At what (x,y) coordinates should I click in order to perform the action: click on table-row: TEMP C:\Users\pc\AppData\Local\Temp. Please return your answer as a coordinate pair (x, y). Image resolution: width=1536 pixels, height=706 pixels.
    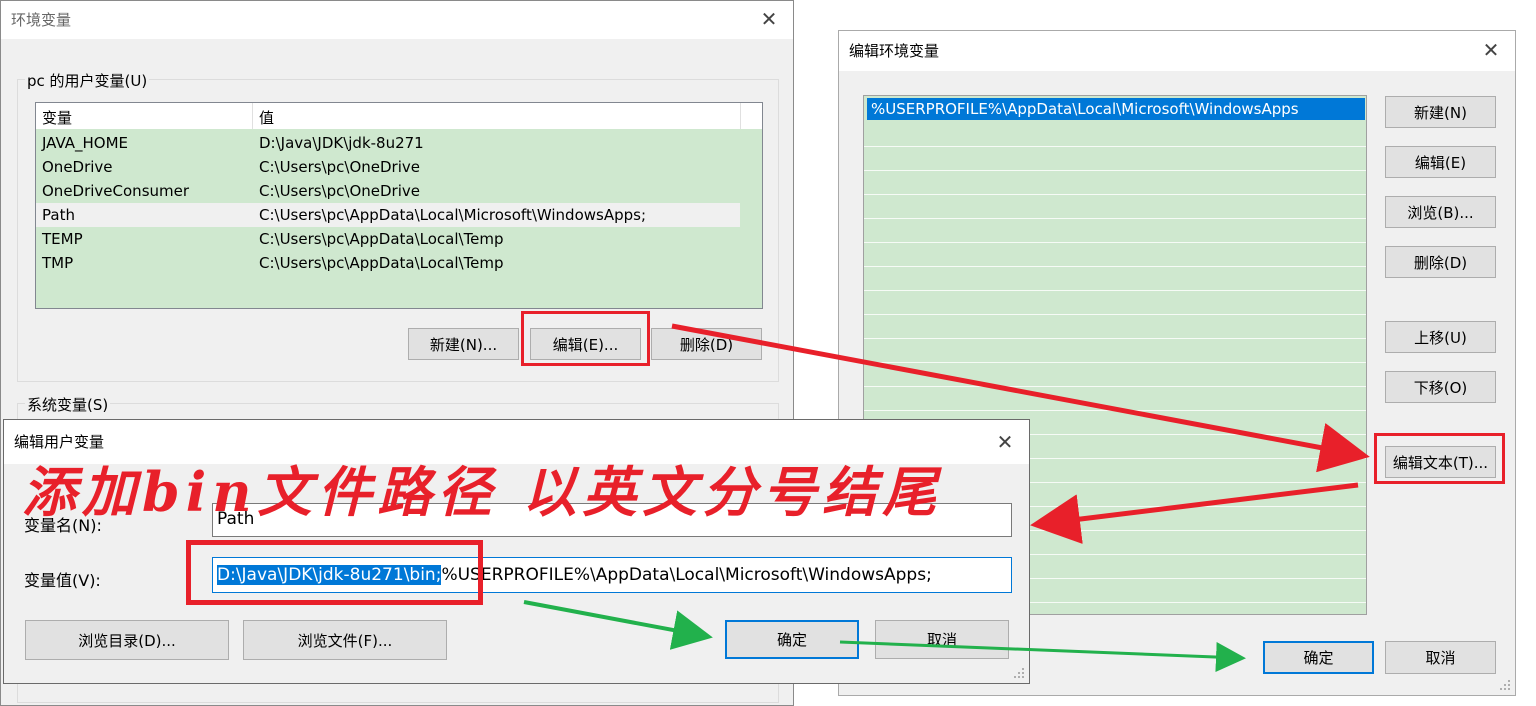
    Looking at the image, I should click on (399, 239).